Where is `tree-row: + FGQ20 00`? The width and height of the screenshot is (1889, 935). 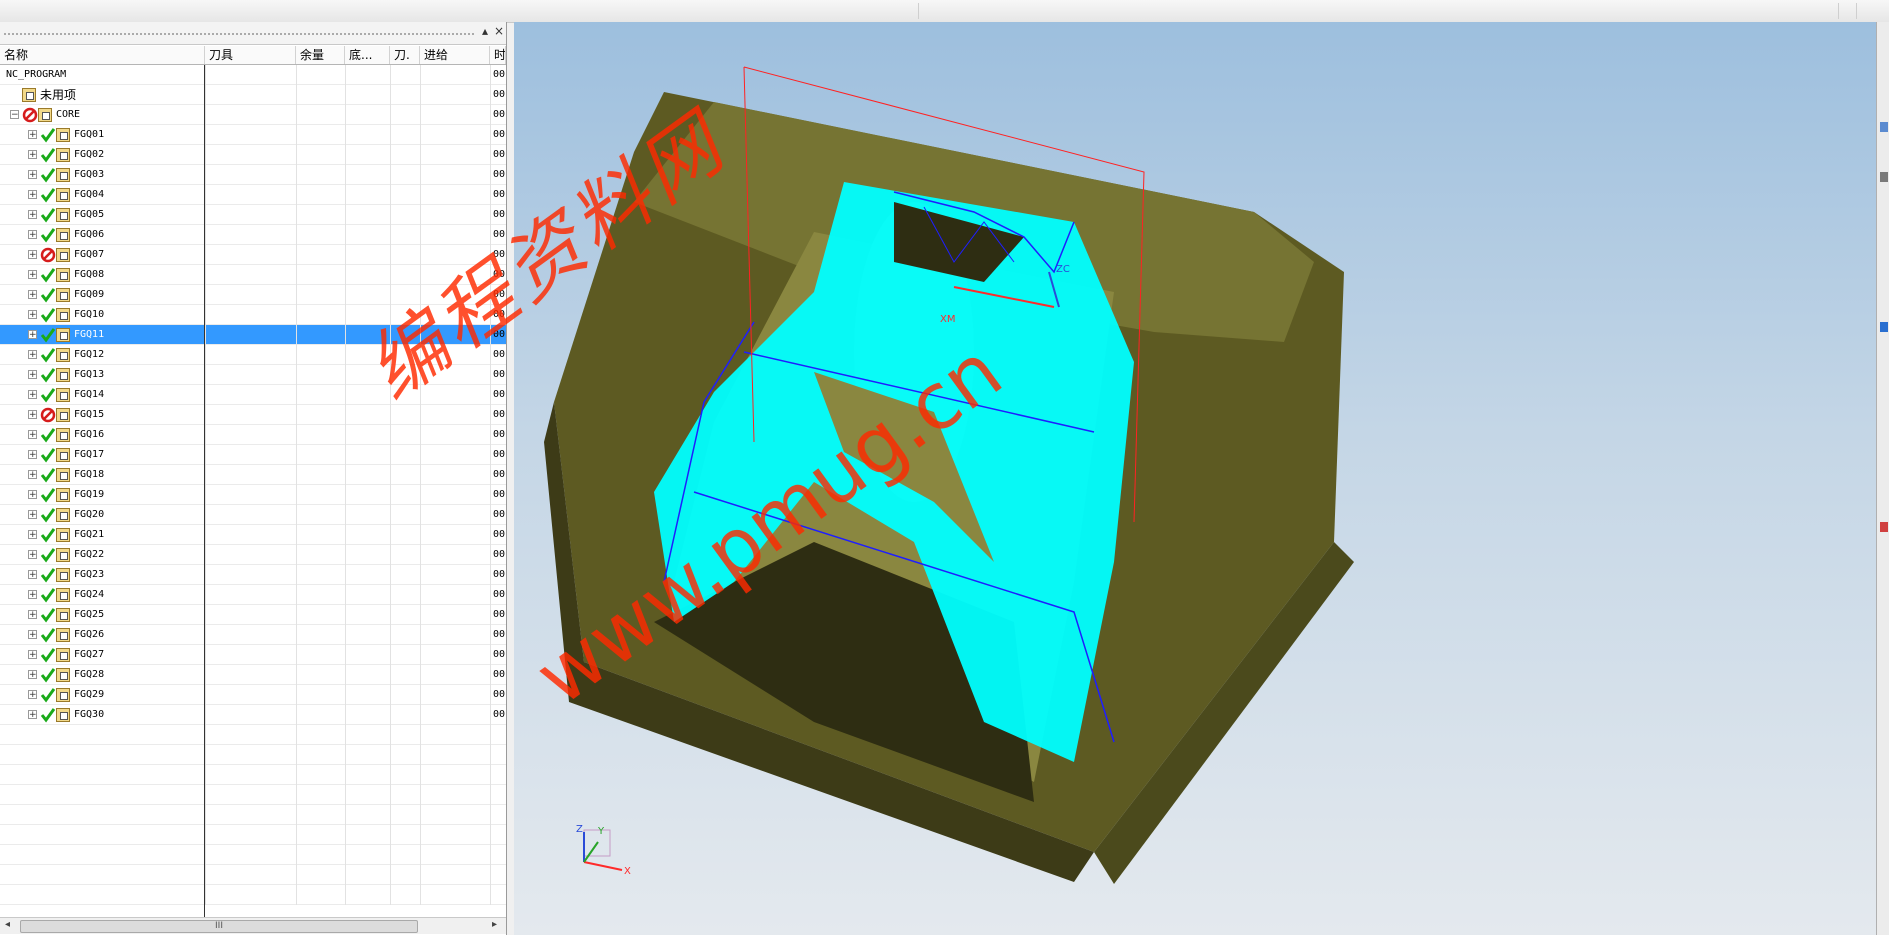
tree-row: + FGQ20 00 is located at coordinates (253, 515).